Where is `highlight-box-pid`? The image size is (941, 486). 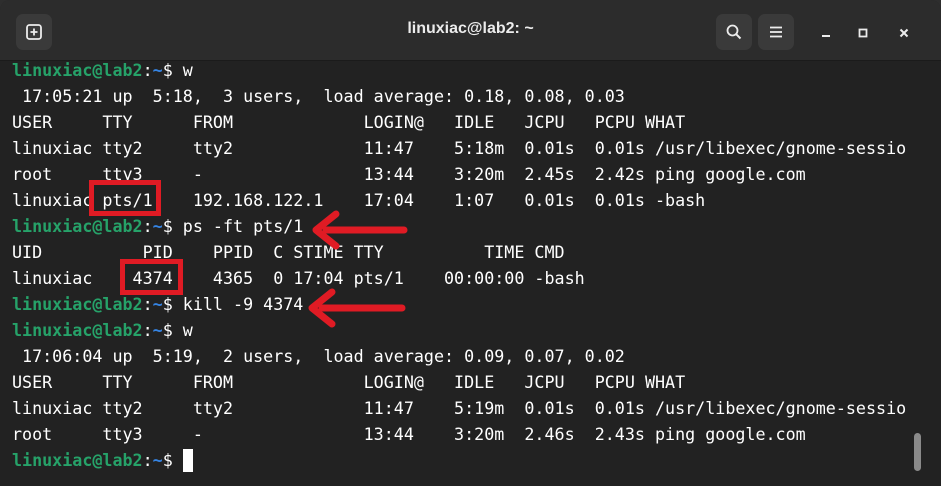
highlight-box-pid is located at coordinates (151, 277).